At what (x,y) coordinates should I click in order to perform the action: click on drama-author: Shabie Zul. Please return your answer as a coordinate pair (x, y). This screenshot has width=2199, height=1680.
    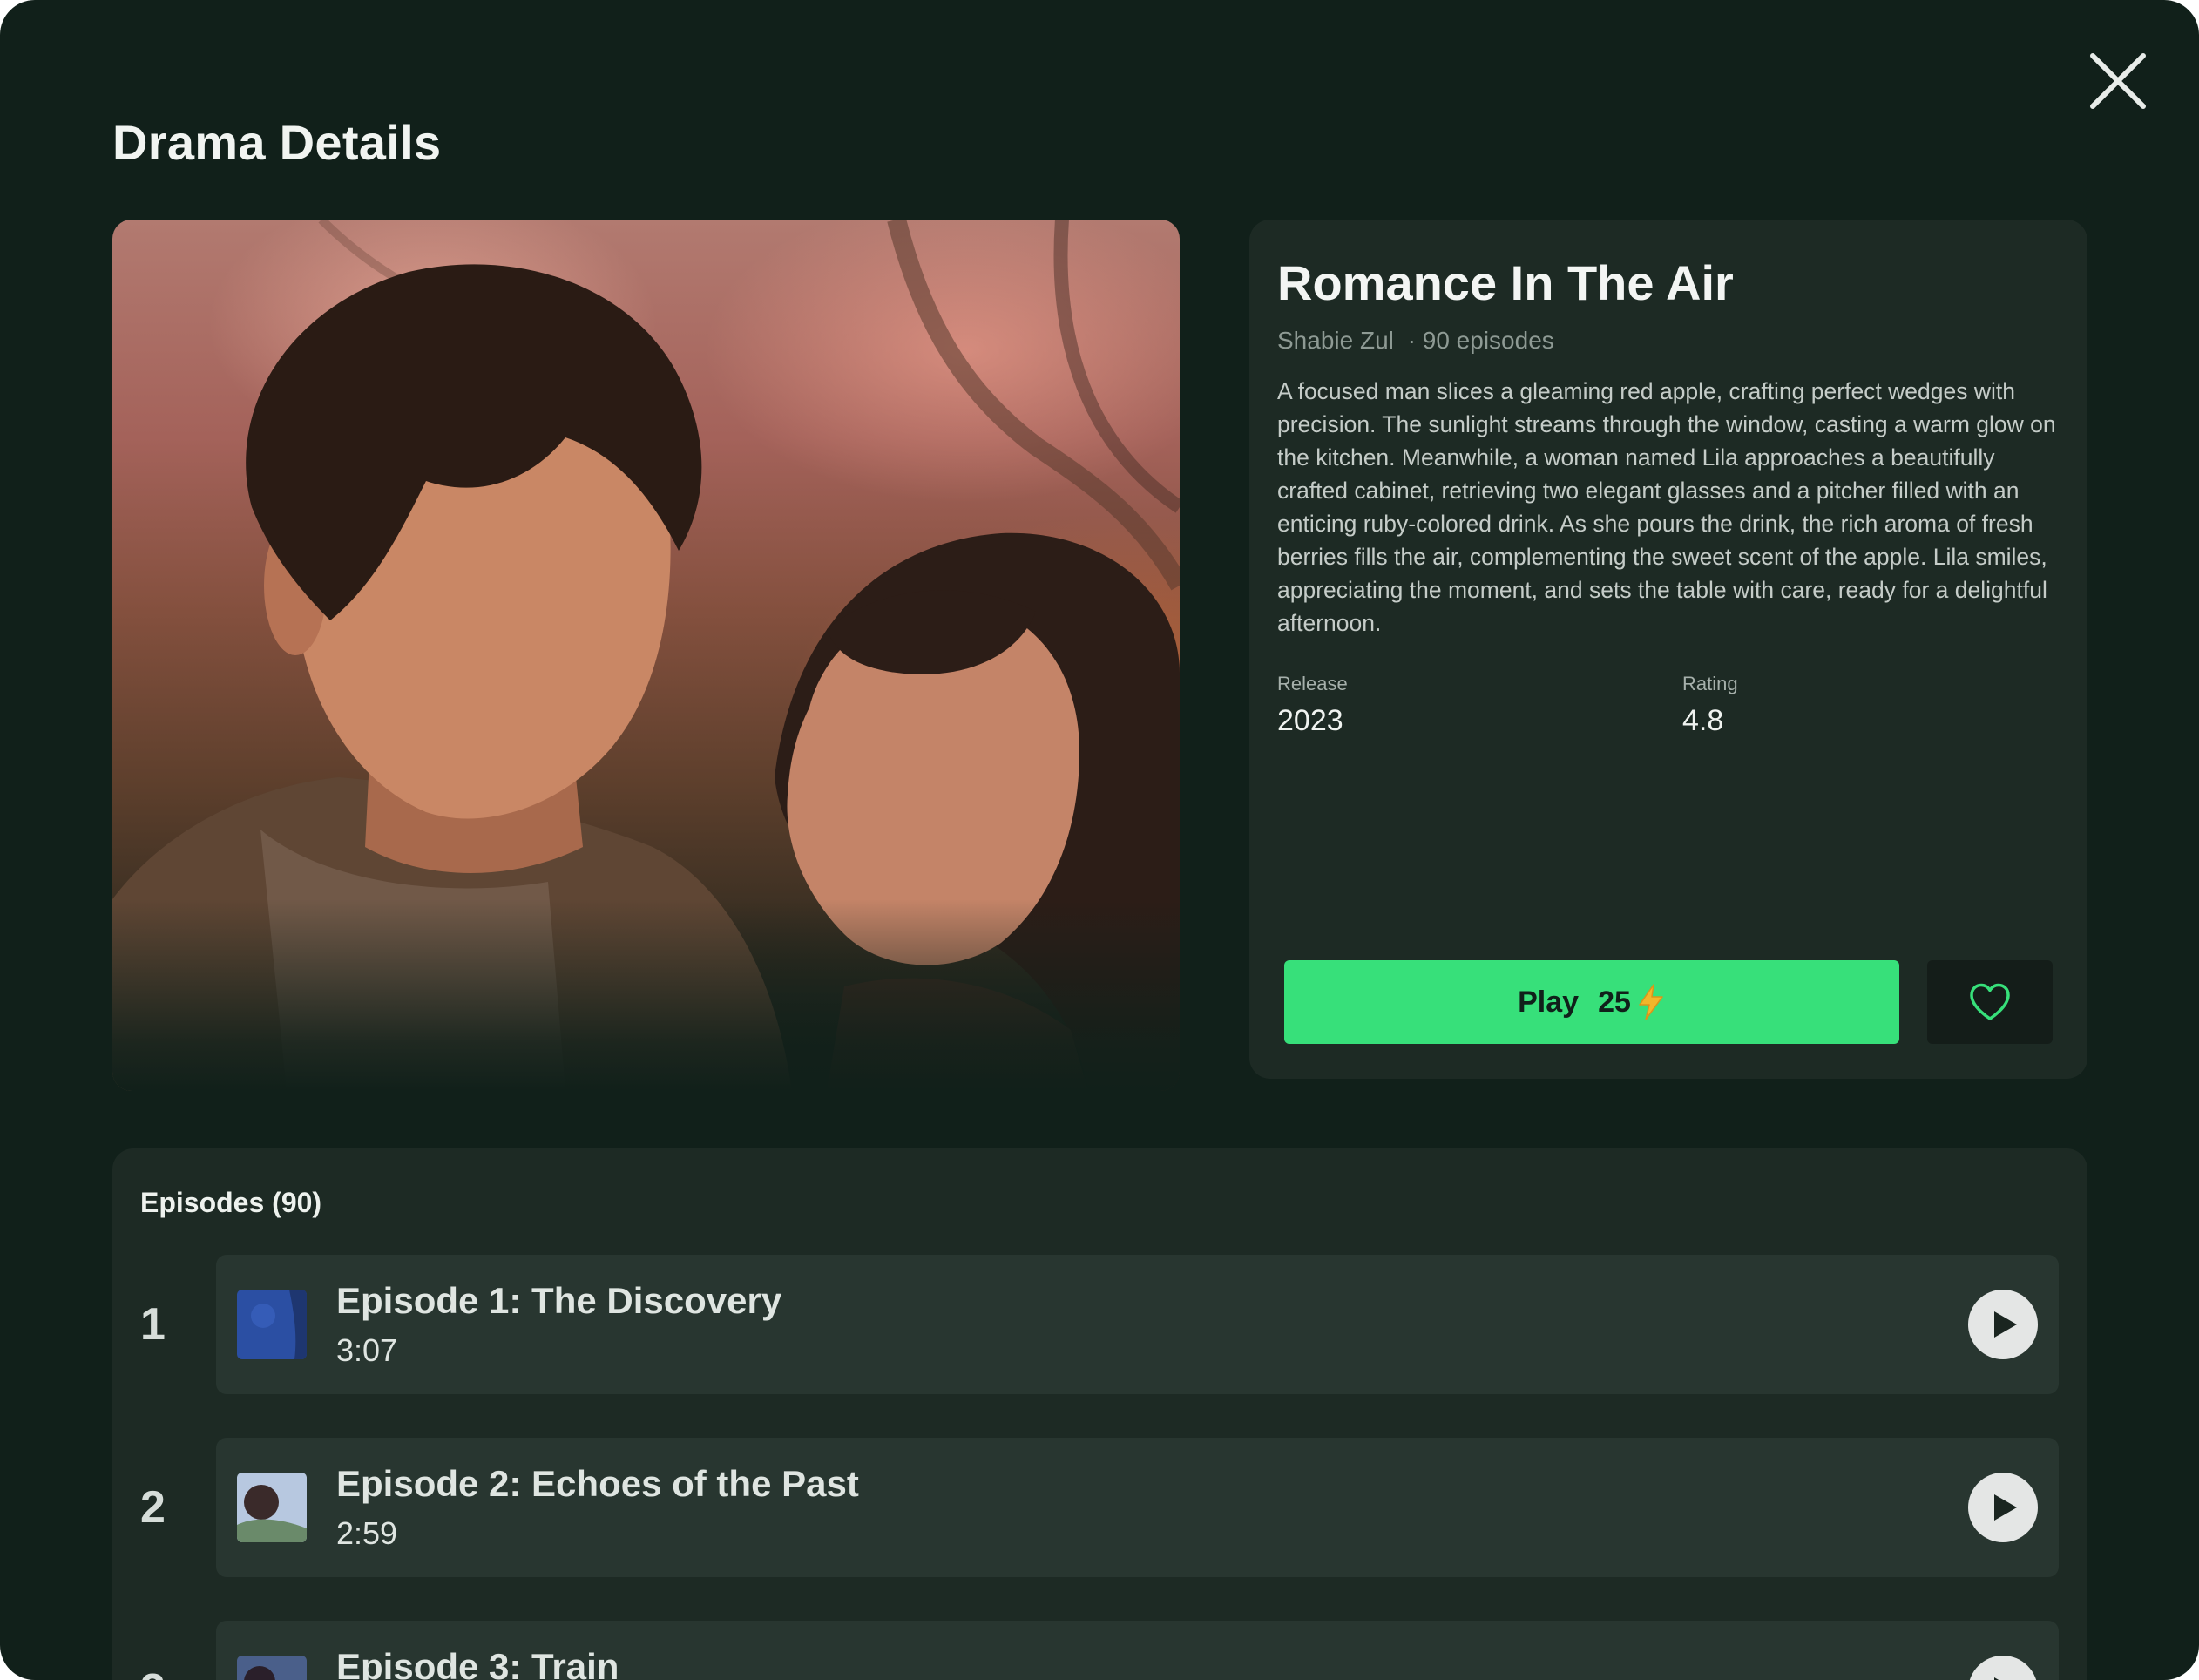
    Looking at the image, I should click on (1336, 340).